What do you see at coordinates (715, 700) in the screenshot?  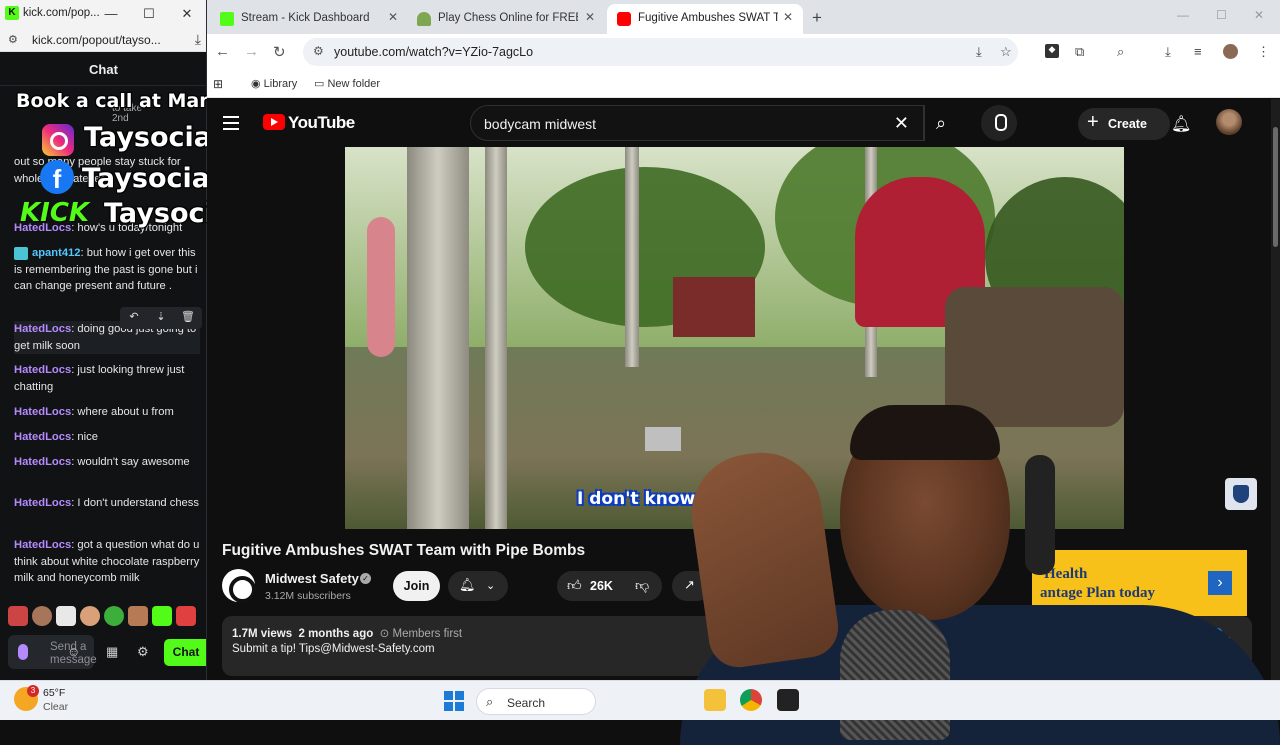 I see `file-explorer-icon` at bounding box center [715, 700].